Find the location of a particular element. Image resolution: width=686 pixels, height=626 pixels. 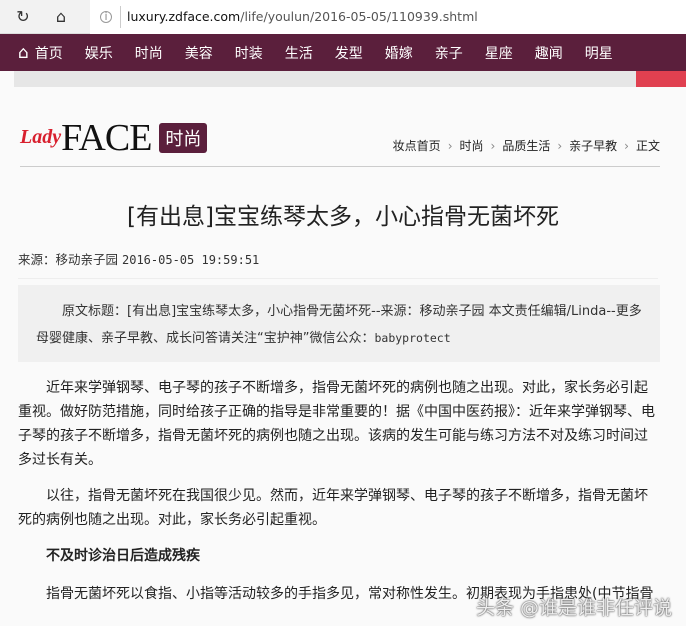

nav-item: 时尚 is located at coordinates (149, 53).